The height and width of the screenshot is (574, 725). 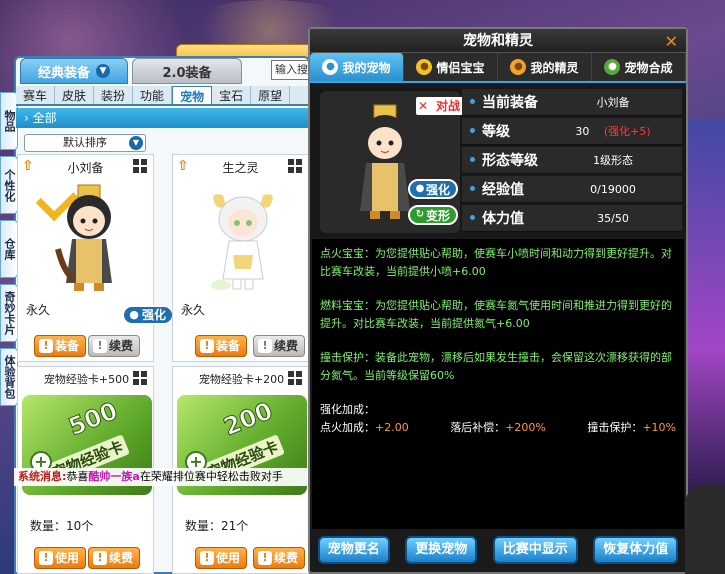 What do you see at coordinates (192, 95) in the screenshot?
I see `sub-tab-pet: 宠物` at bounding box center [192, 95].